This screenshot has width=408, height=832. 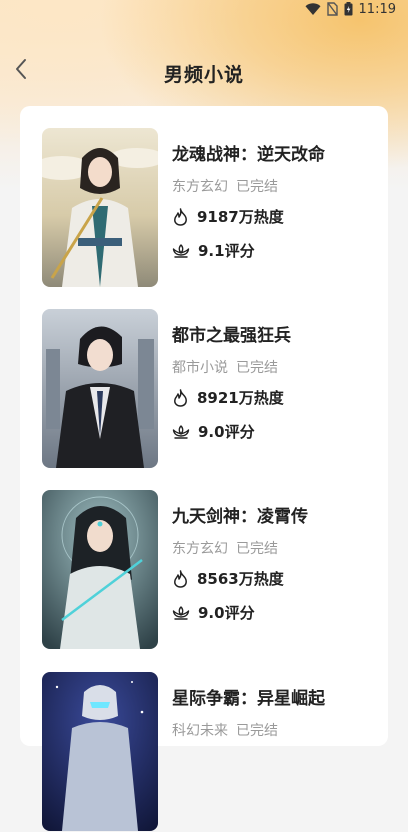 I want to click on heat-value: 8563万热度, so click(x=240, y=579).